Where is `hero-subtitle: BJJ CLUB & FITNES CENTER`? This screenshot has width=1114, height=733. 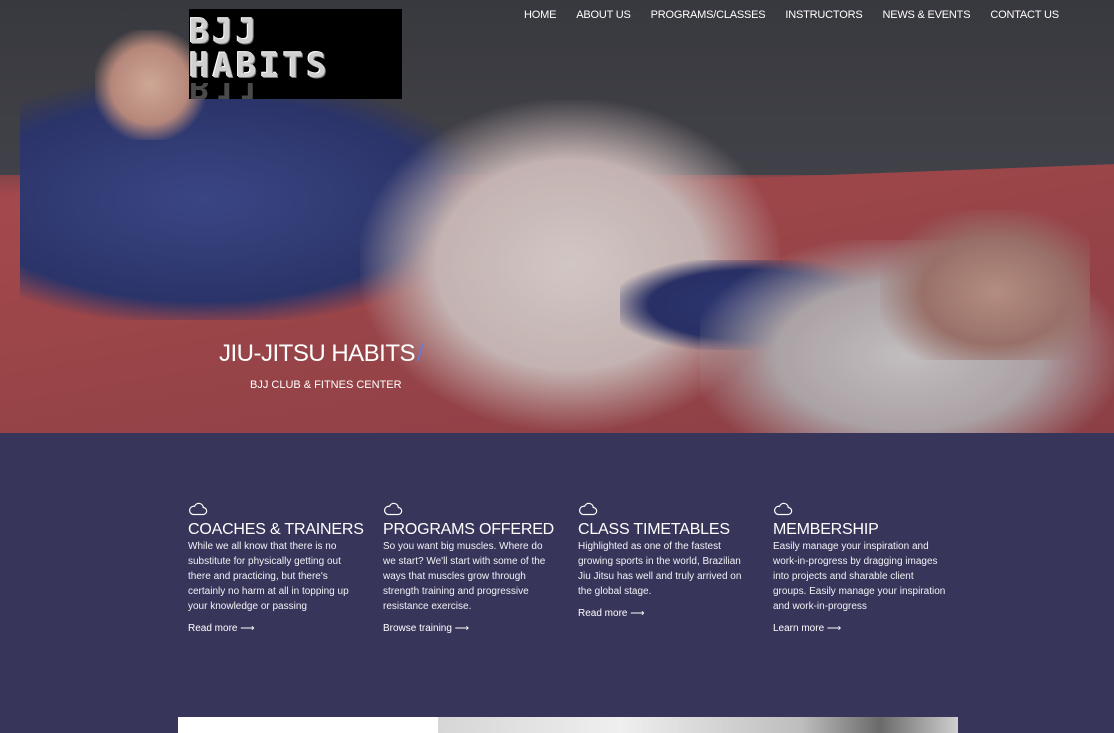 hero-subtitle: BJJ CLUB & FITNES CENTER is located at coordinates (326, 385).